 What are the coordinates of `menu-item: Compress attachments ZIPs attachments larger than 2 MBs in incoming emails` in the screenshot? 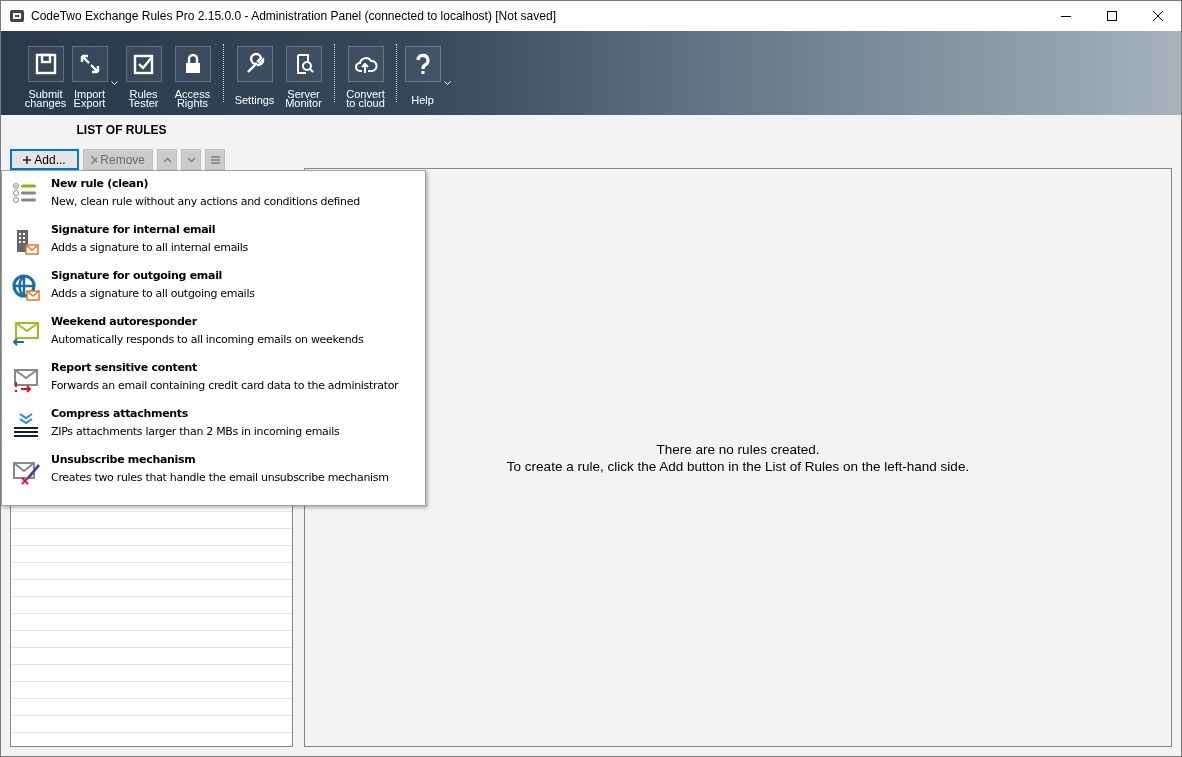 It's located at (213, 428).